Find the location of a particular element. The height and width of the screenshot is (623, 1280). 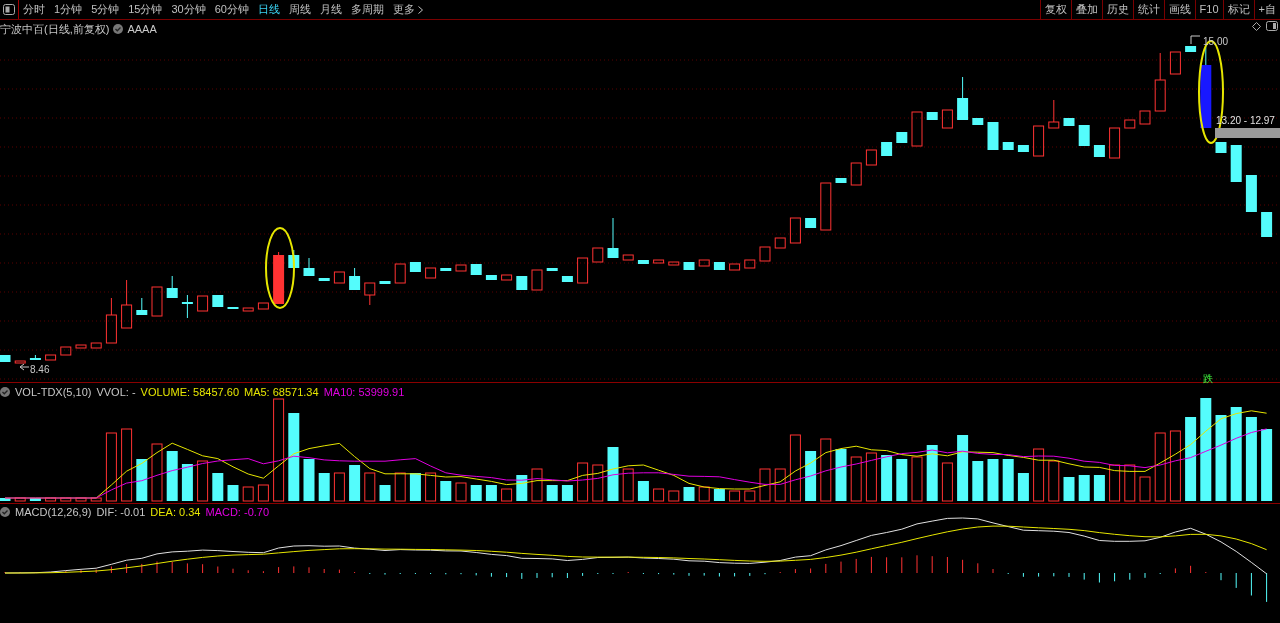

period-tab: 月线 is located at coordinates (331, 9).